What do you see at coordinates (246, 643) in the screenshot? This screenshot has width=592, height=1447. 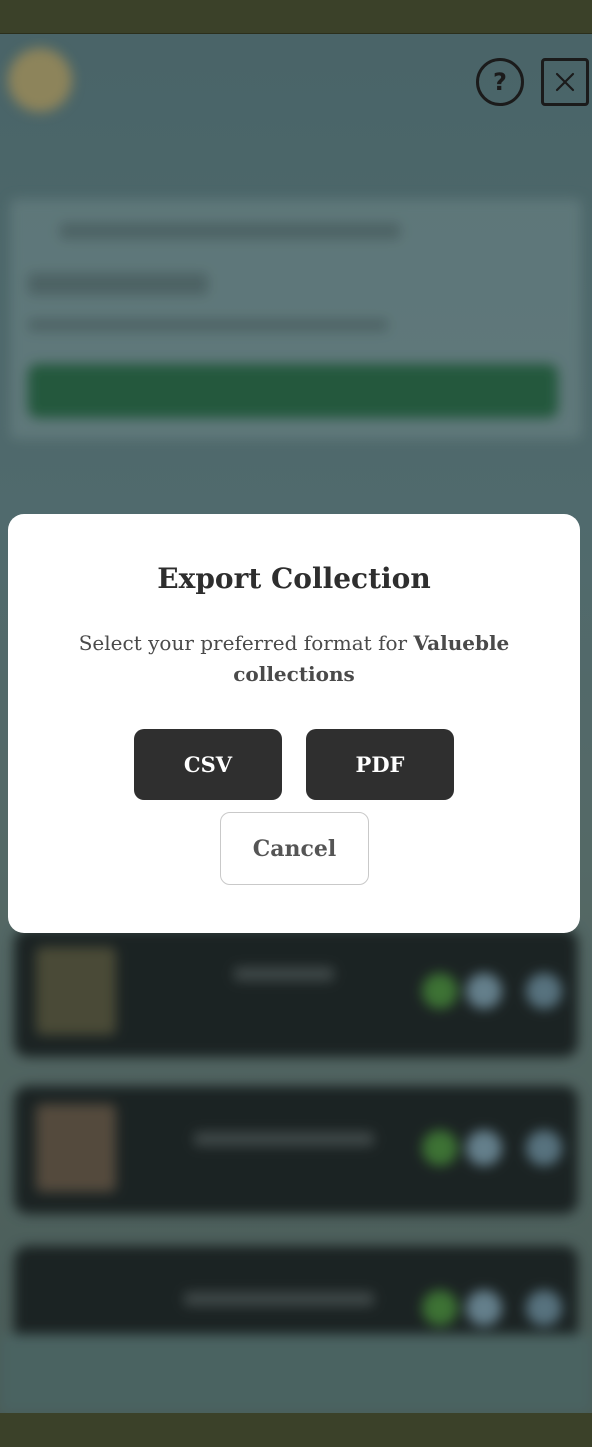 I see `description-text: Select your preferred format for` at bounding box center [246, 643].